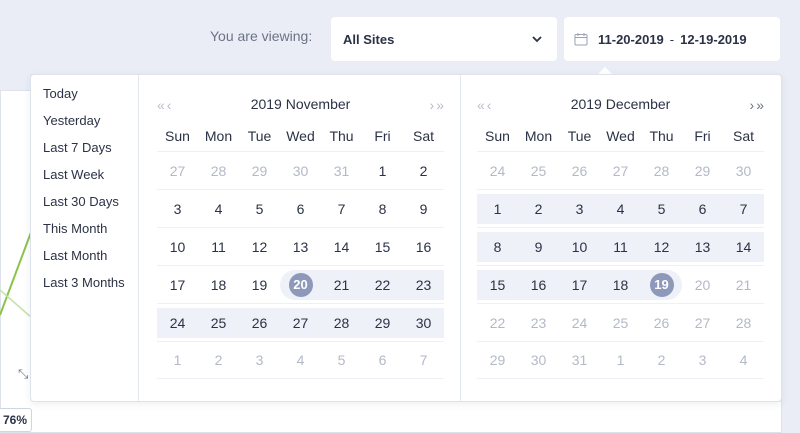 Image resolution: width=800 pixels, height=433 pixels. Describe the element at coordinates (177, 247) in the screenshot. I see `day-cell: 10` at that location.